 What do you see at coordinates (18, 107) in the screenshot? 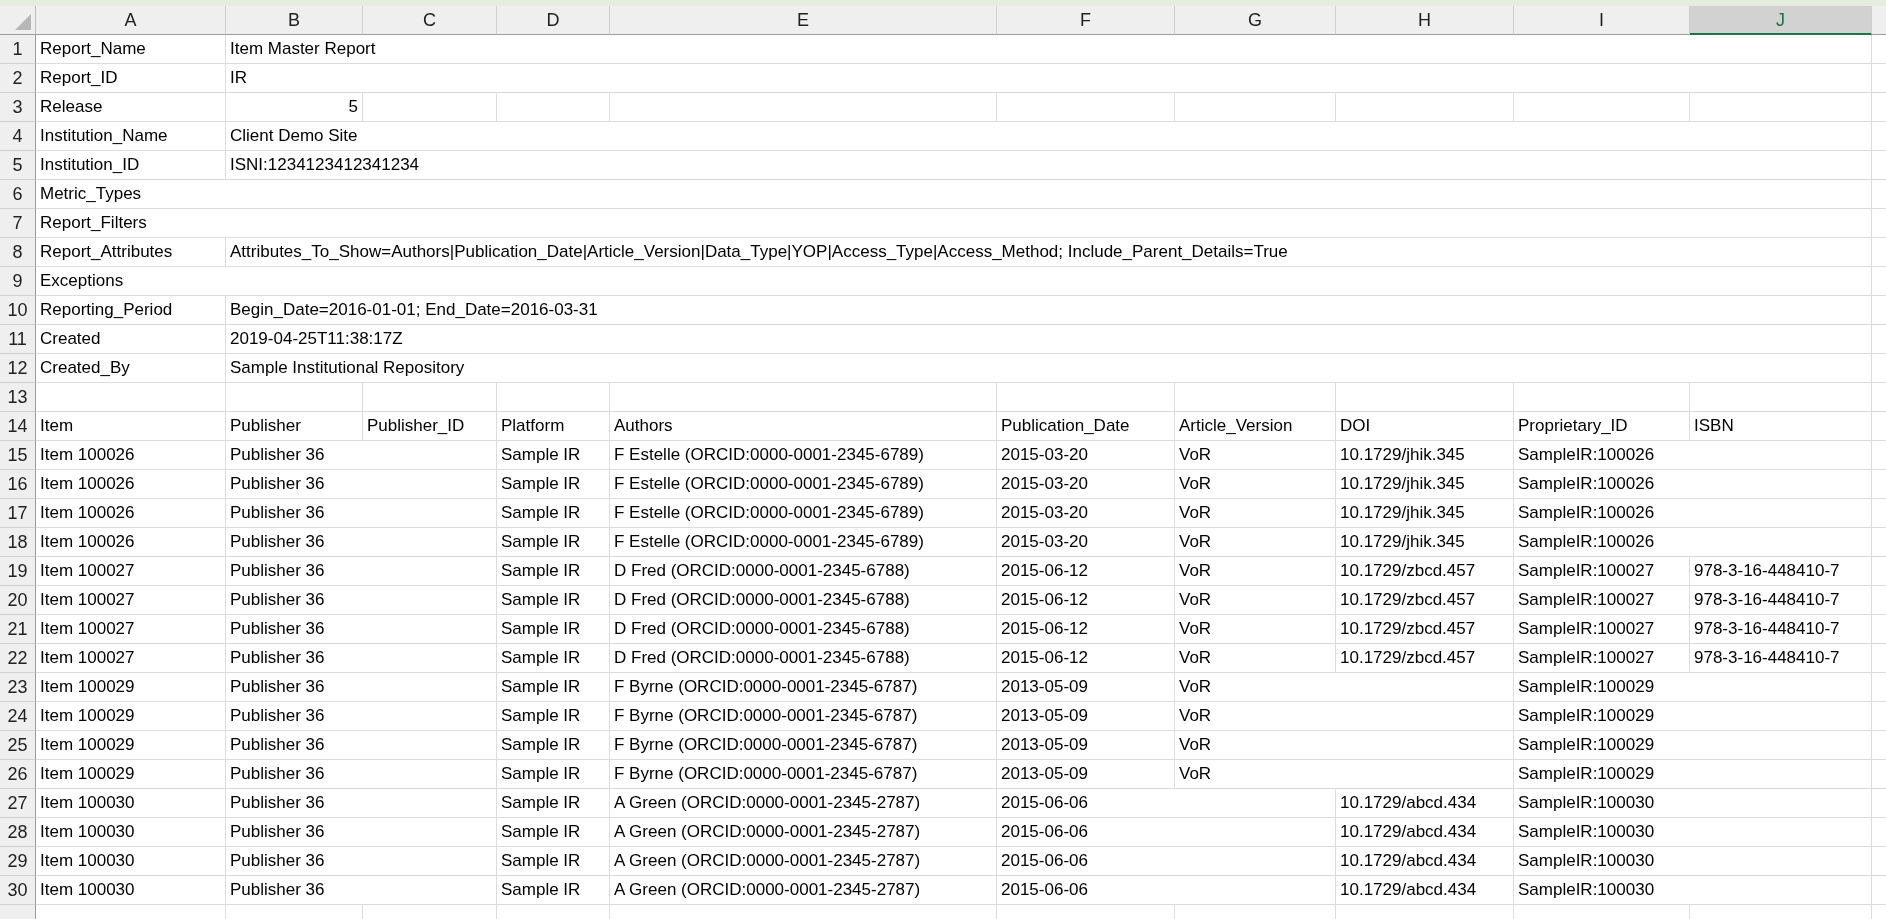
I see `row-header: 3` at bounding box center [18, 107].